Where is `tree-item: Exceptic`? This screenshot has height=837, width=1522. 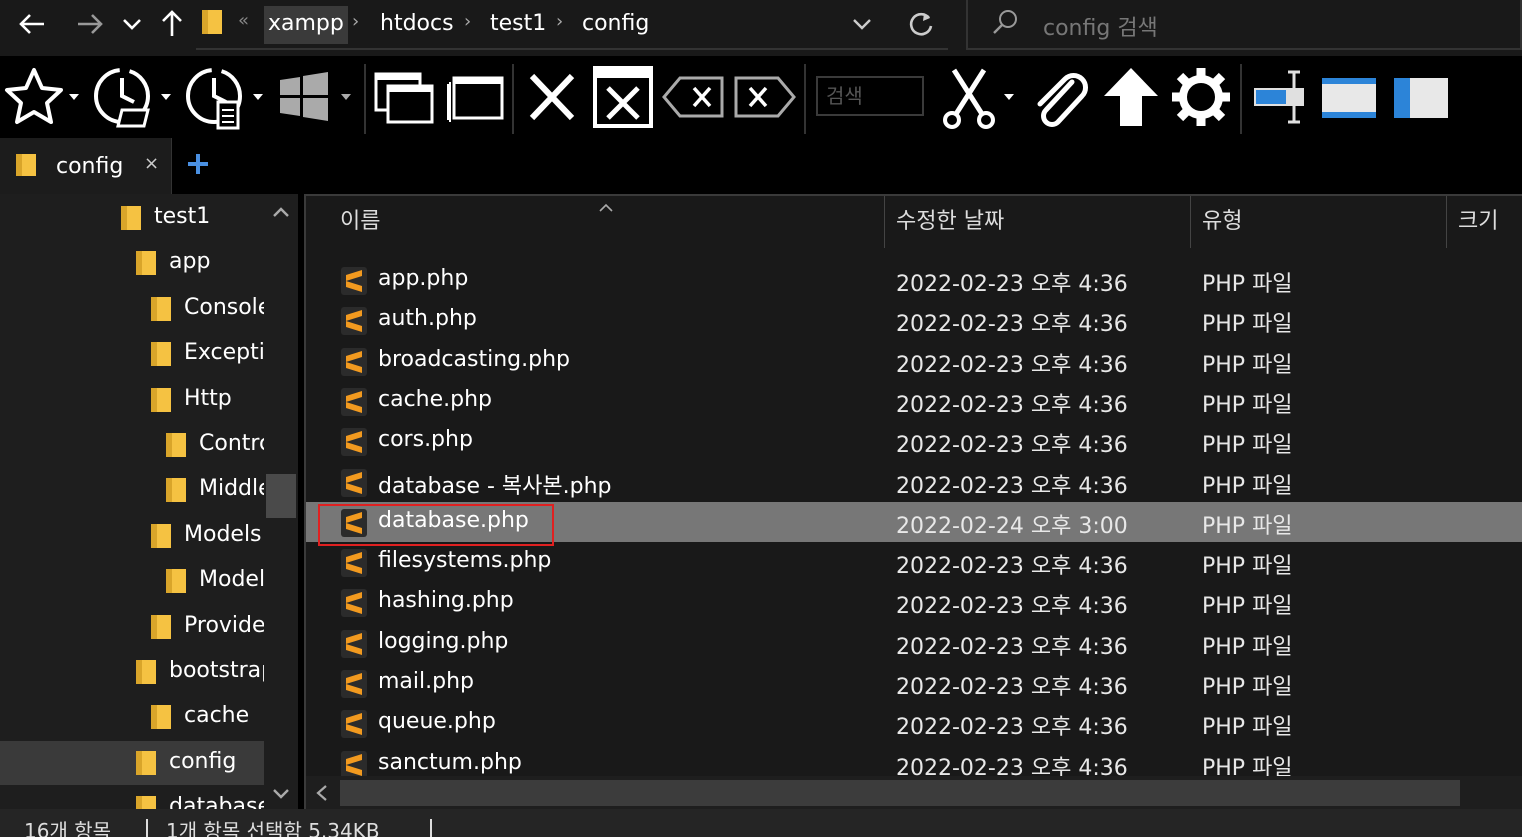 tree-item: Exceptic is located at coordinates (132, 354).